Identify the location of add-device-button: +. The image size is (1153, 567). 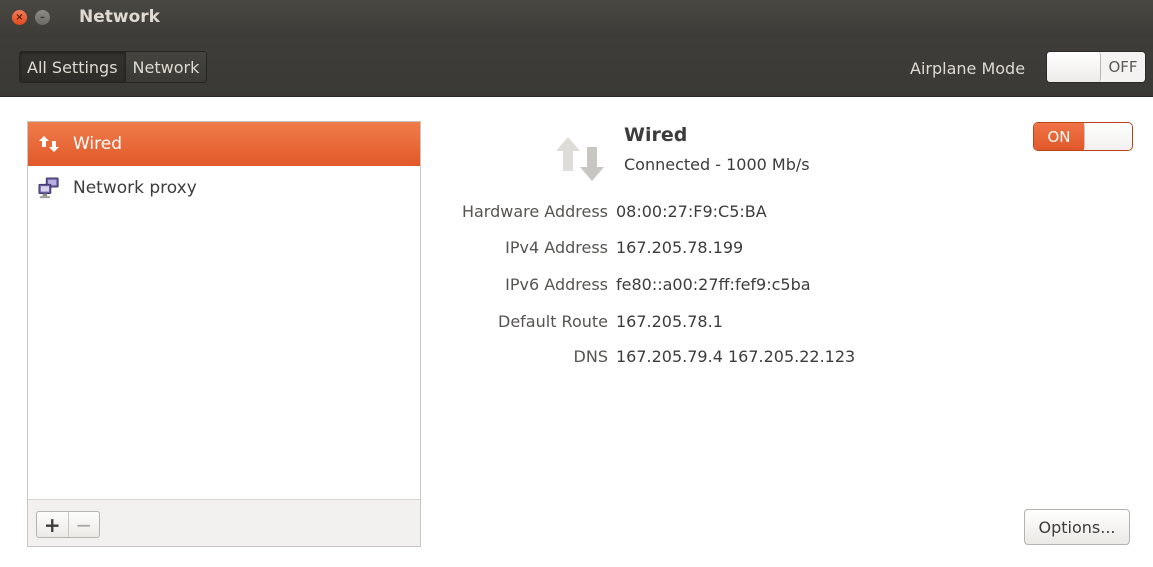
(53, 524).